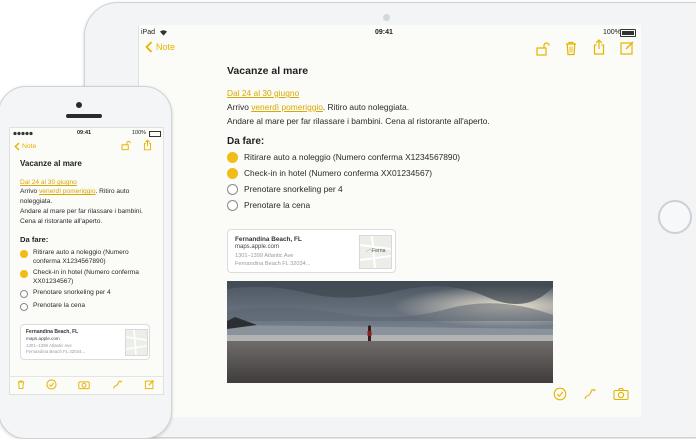  I want to click on note-line-3: Cena al ristorante all'aperto., so click(61, 221).